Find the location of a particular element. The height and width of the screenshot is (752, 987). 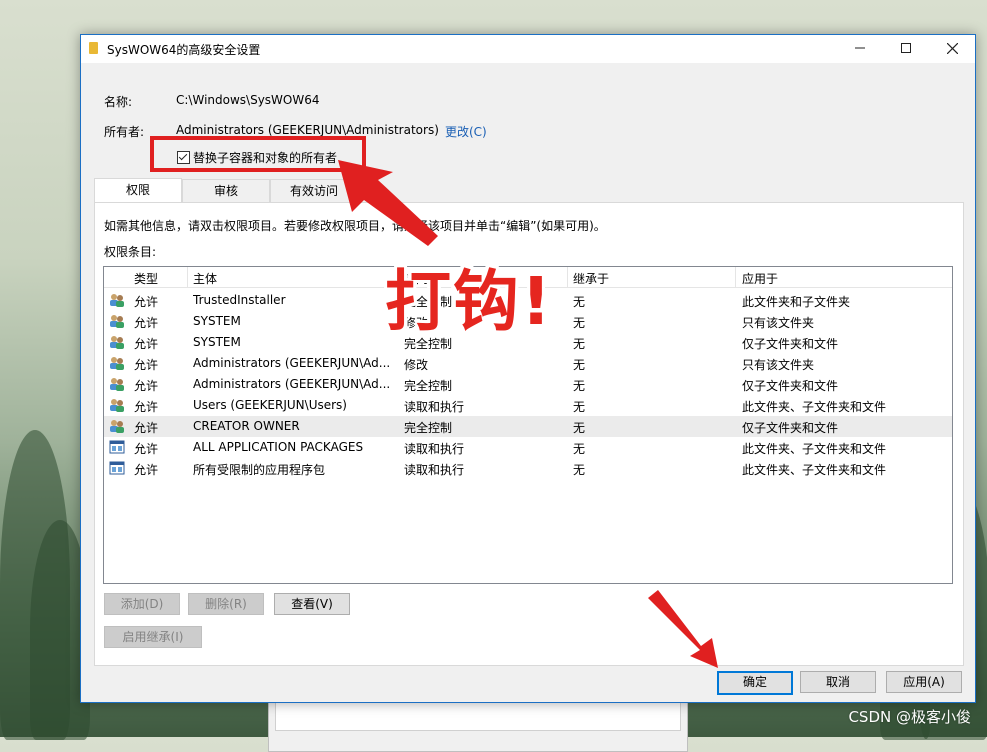

arrow-to-checkbox-icon is located at coordinates (388, 203).